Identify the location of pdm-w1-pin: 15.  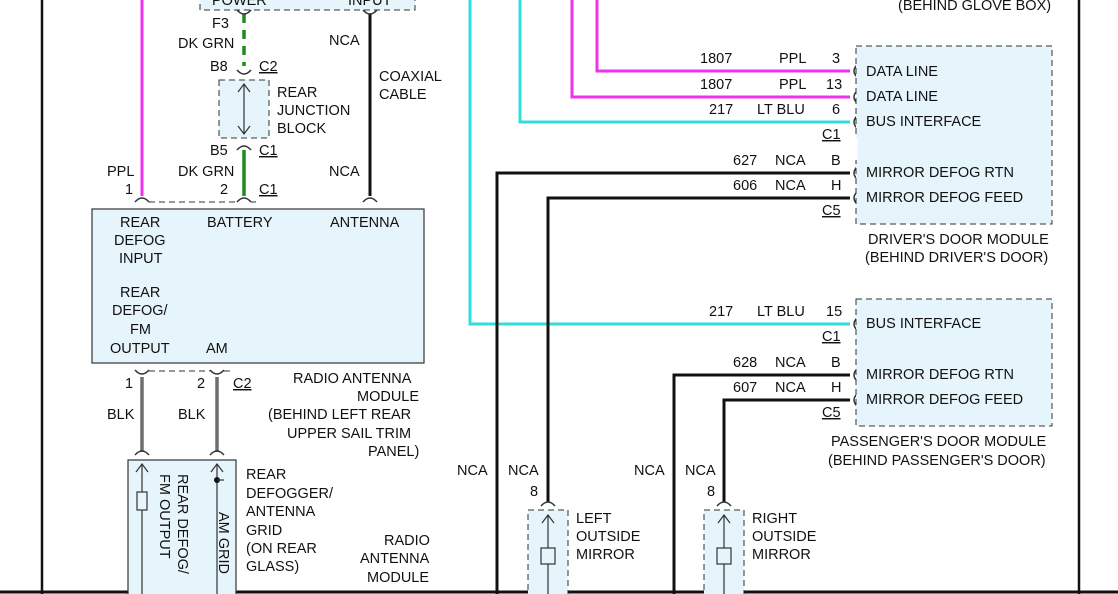
(834, 312).